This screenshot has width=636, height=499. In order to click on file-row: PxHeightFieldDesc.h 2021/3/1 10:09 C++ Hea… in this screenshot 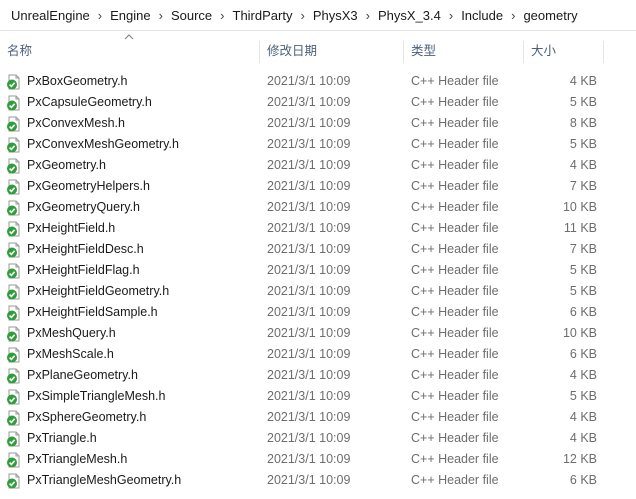, I will do `click(318, 249)`.